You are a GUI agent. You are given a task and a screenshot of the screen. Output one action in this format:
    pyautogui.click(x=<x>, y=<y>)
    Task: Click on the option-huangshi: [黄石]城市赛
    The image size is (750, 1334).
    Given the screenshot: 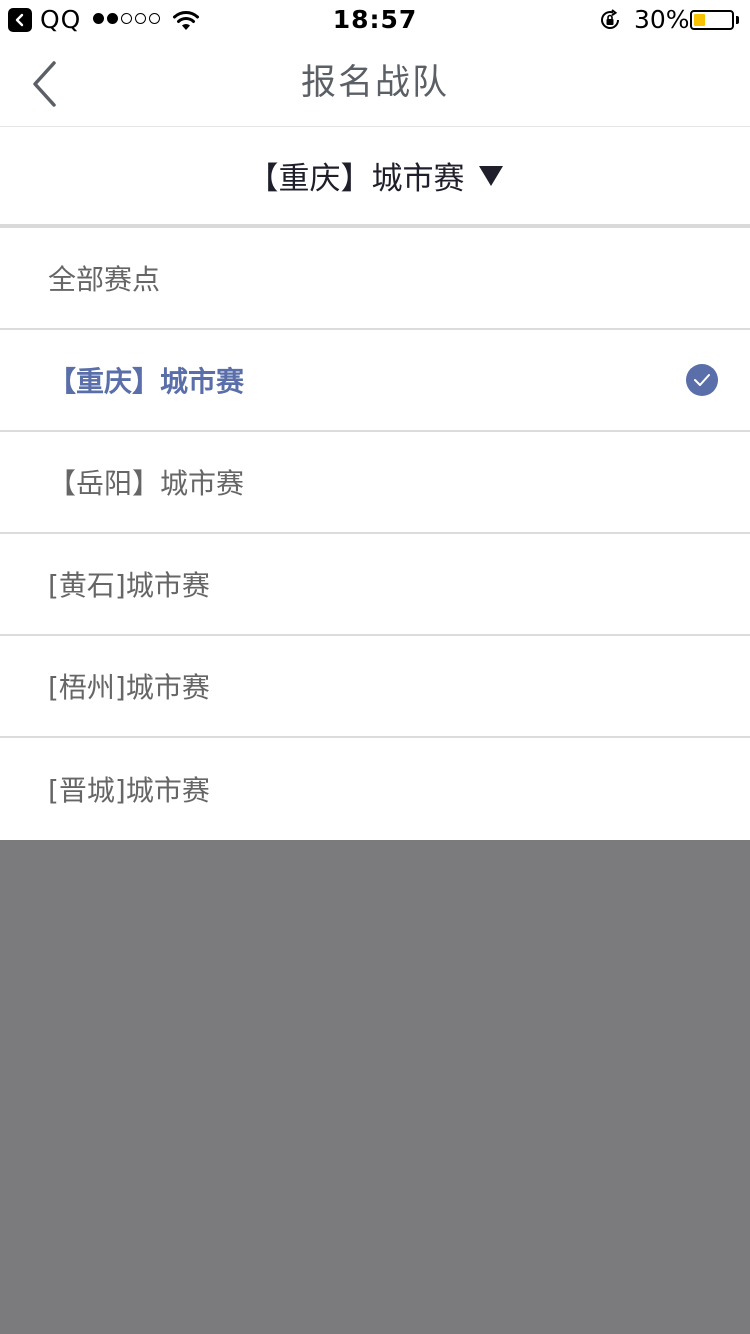 What is the action you would take?
    pyautogui.click(x=375, y=585)
    